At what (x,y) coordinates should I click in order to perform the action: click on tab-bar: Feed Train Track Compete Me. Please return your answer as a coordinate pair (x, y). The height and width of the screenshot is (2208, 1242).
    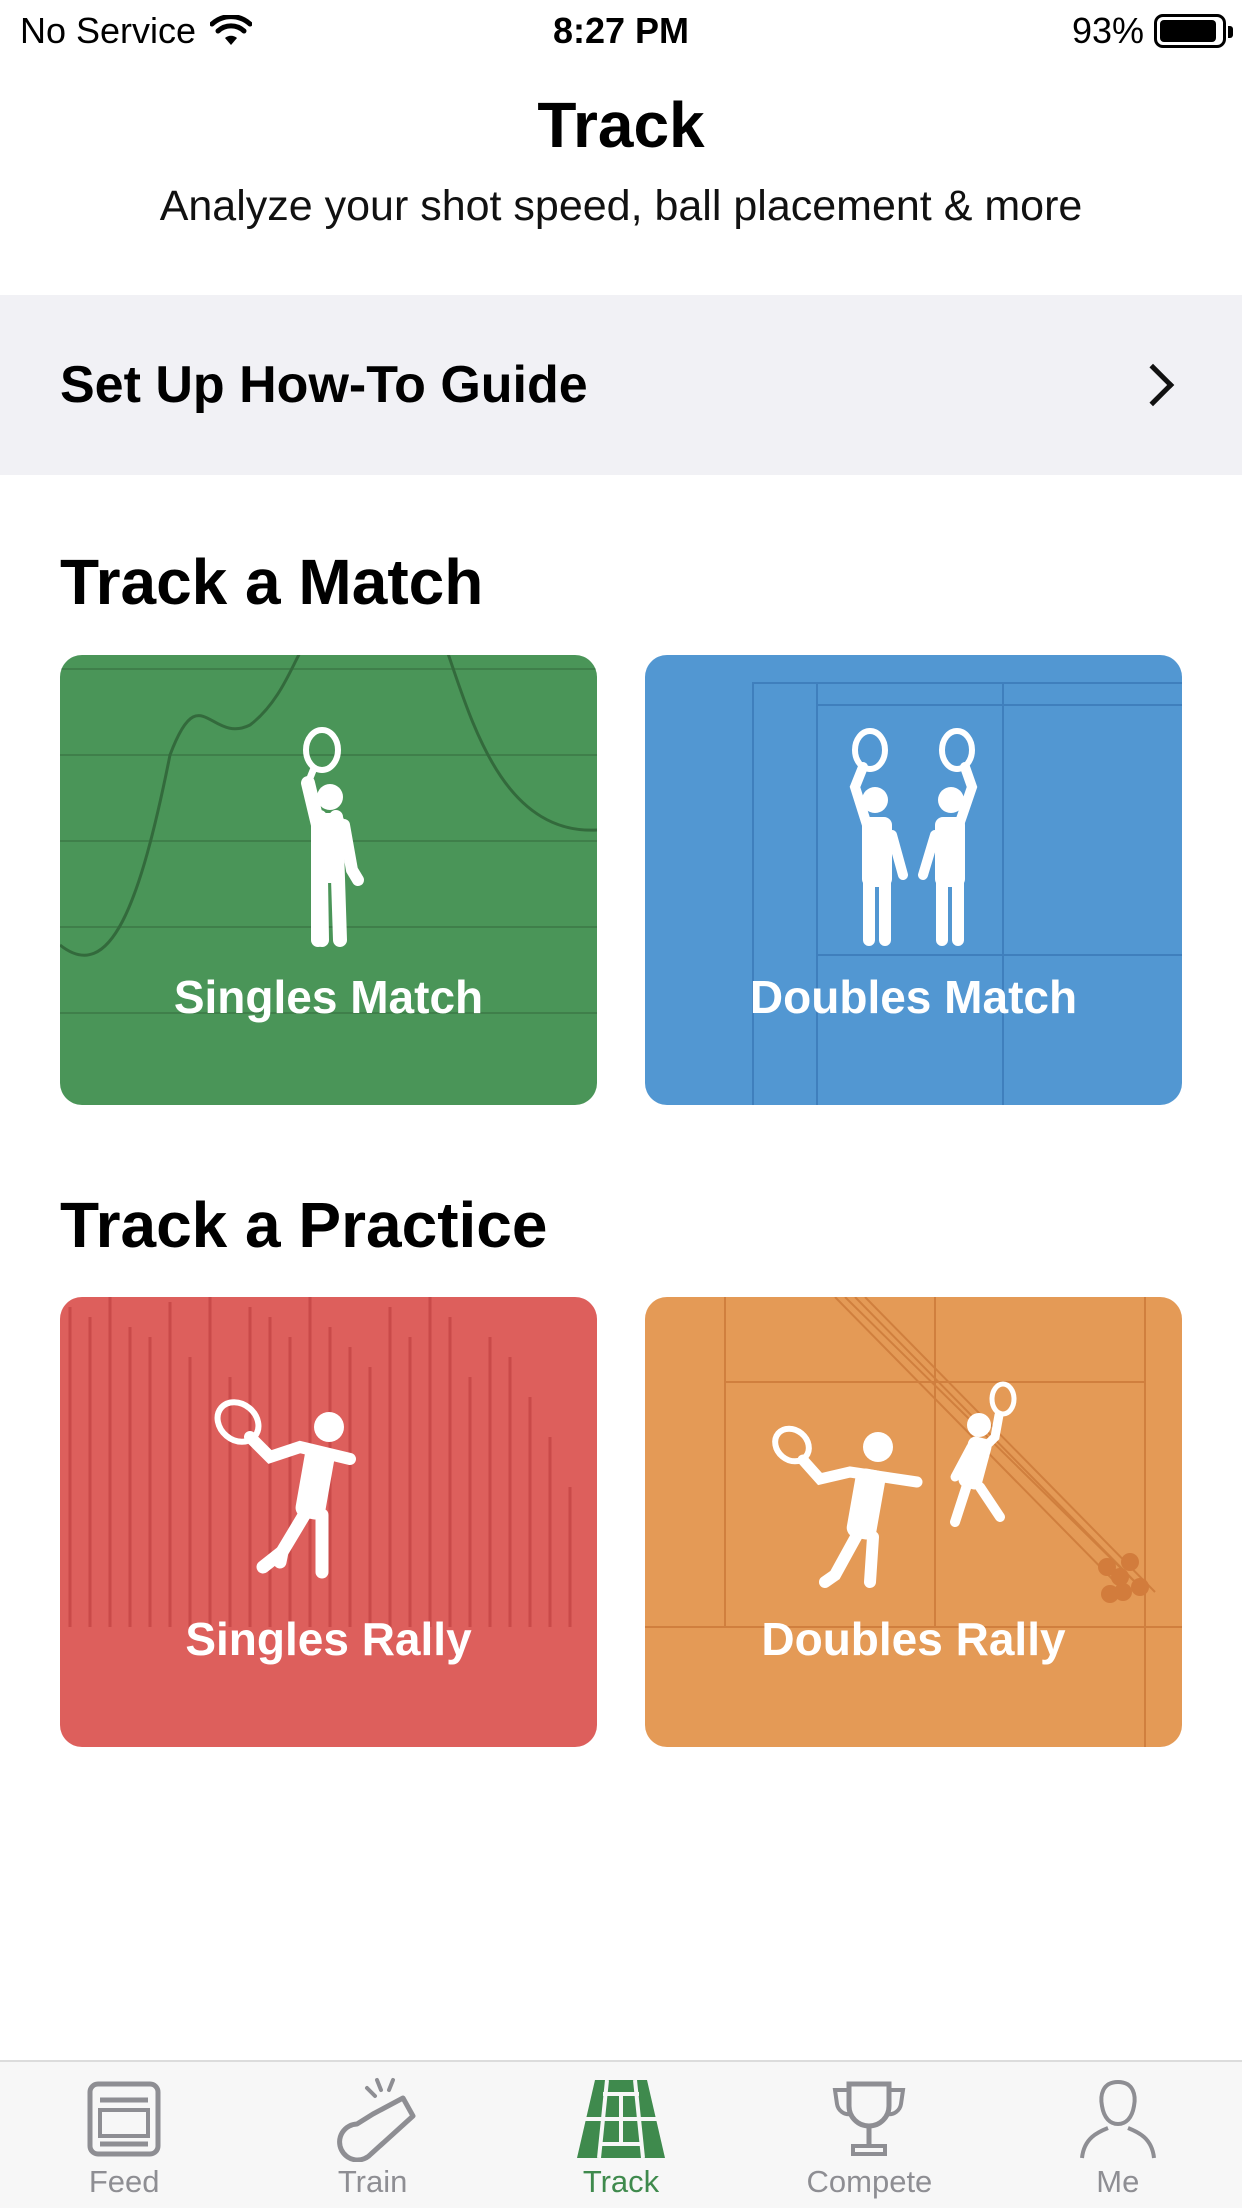
    Looking at the image, I should click on (621, 2134).